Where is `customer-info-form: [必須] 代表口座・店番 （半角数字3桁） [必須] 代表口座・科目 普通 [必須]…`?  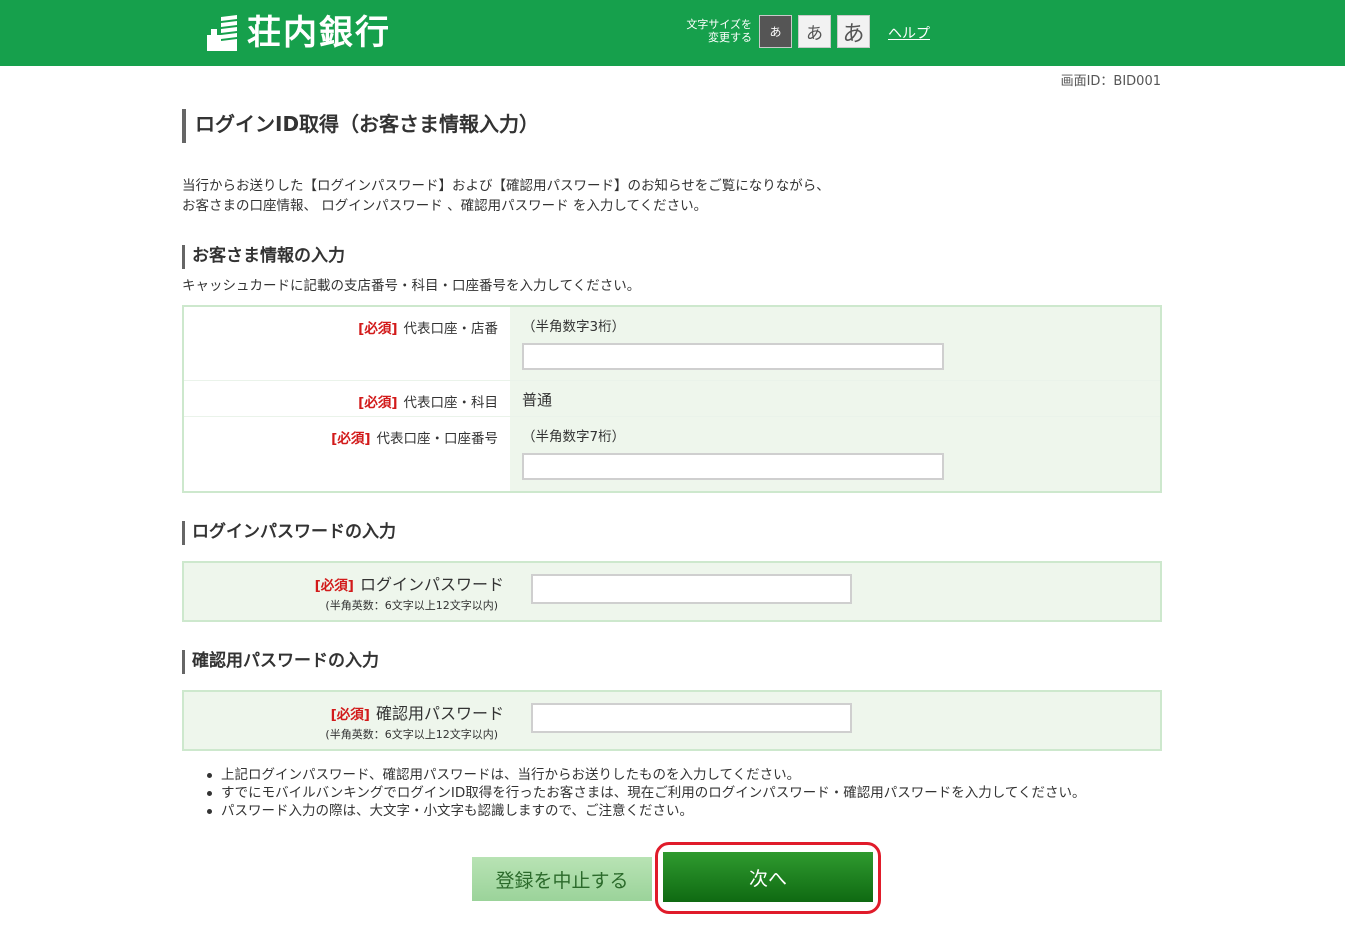
customer-info-form: [必須] 代表口座・店番 （半角数字3桁） [必須] 代表口座・科目 普通 [必須]… is located at coordinates (672, 399).